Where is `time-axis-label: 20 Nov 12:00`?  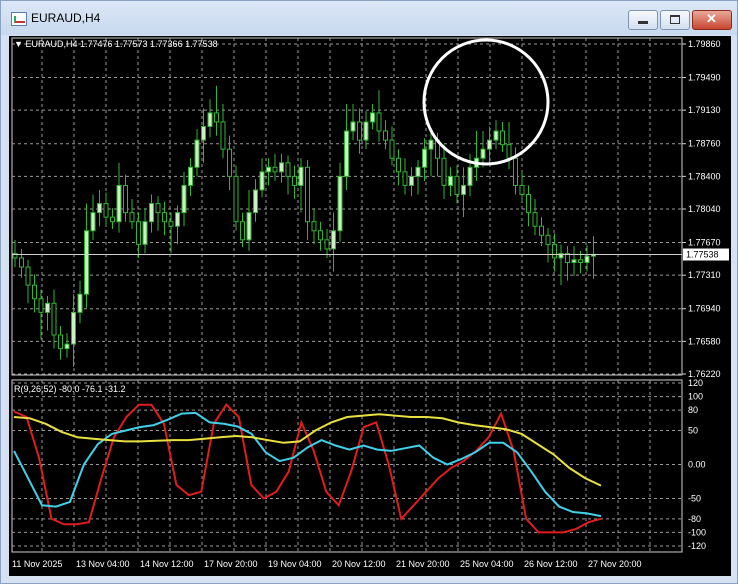 time-axis-label: 20 Nov 12:00 is located at coordinates (359, 564).